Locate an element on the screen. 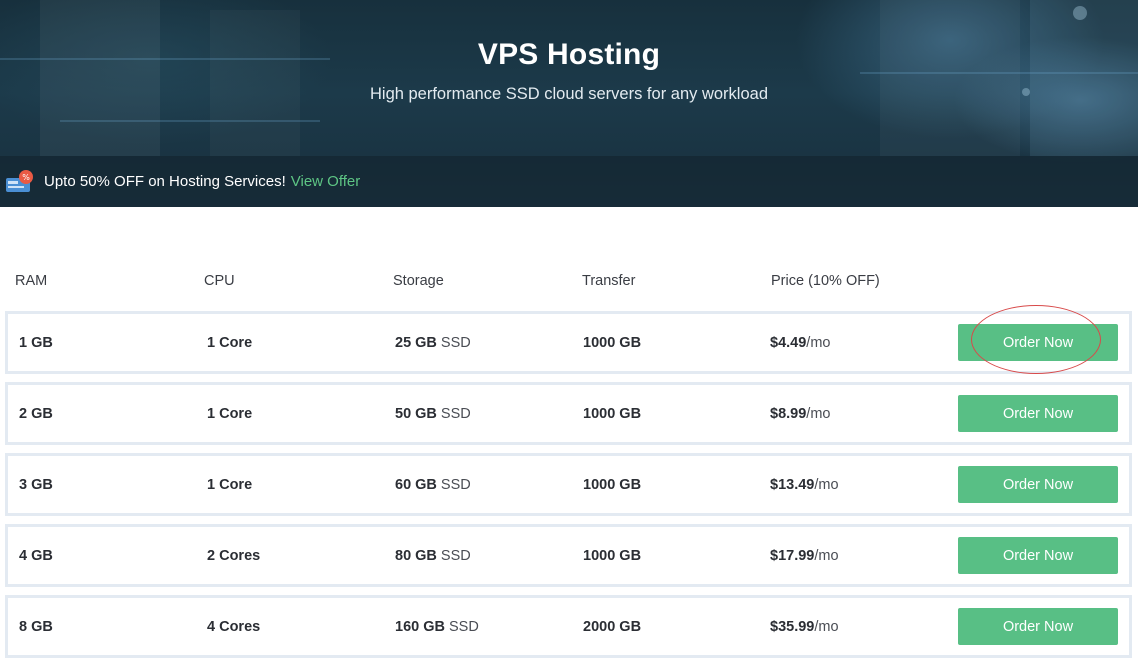 The width and height of the screenshot is (1138, 664). background-light is located at coordinates (1080, 13).